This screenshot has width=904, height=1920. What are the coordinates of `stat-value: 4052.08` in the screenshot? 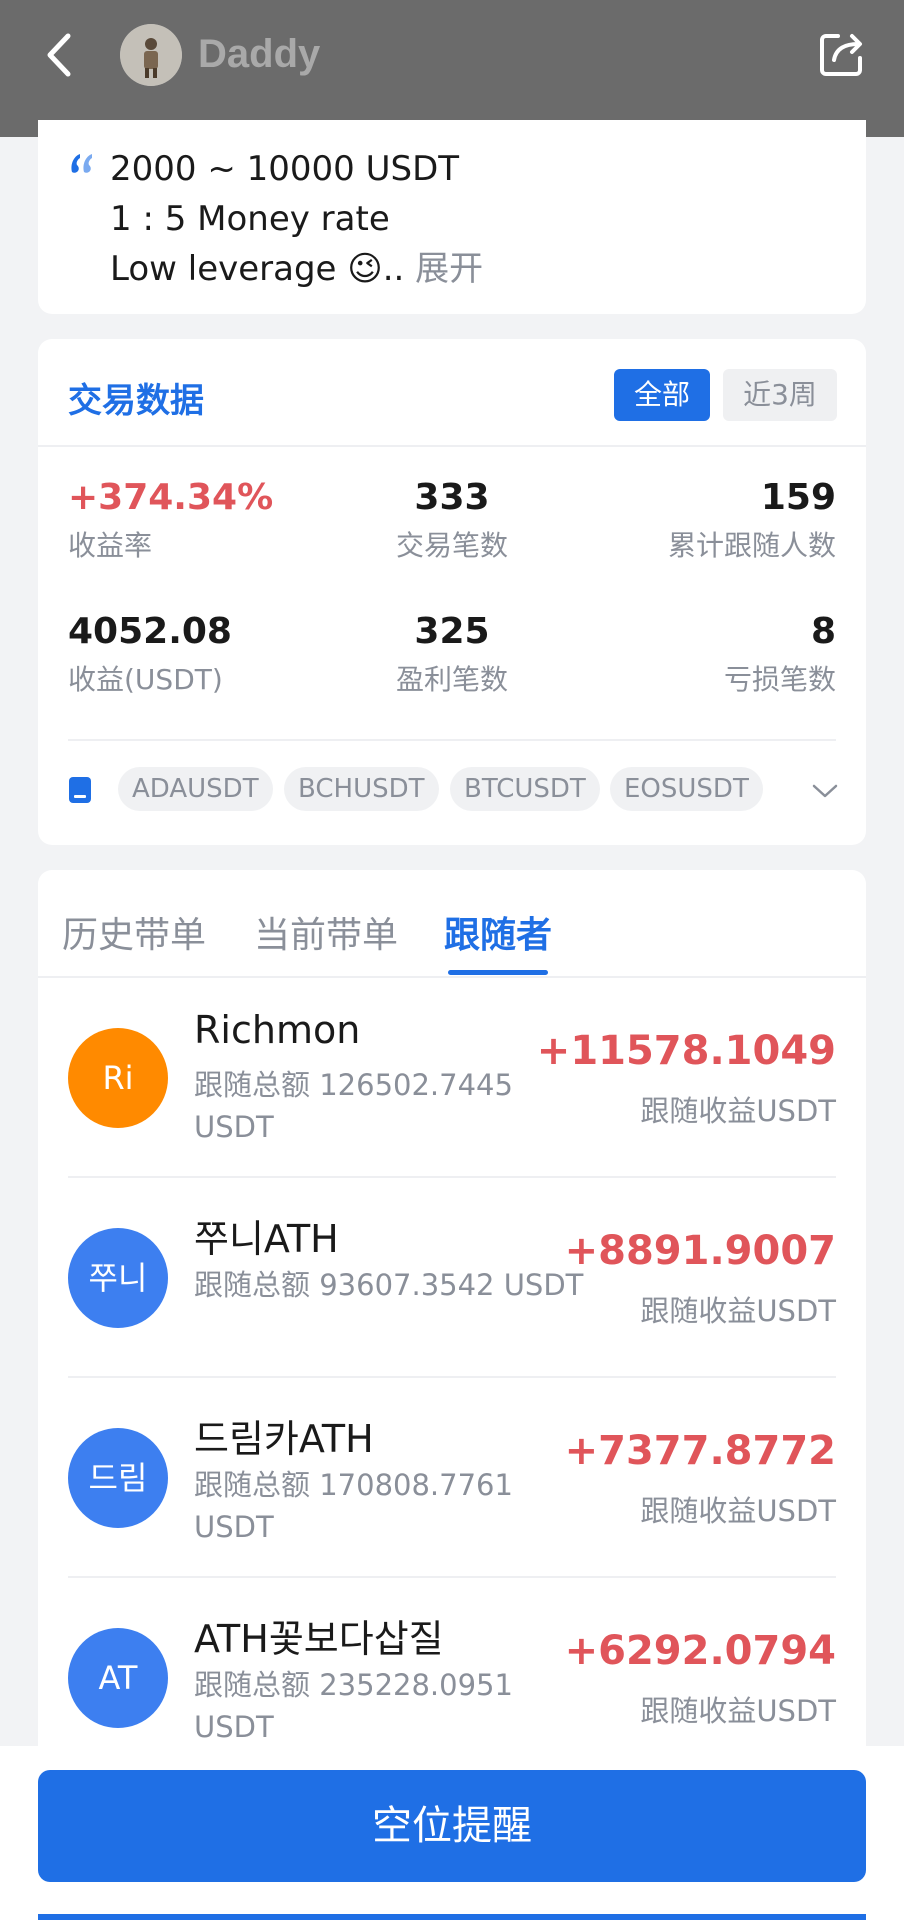 It's located at (150, 631).